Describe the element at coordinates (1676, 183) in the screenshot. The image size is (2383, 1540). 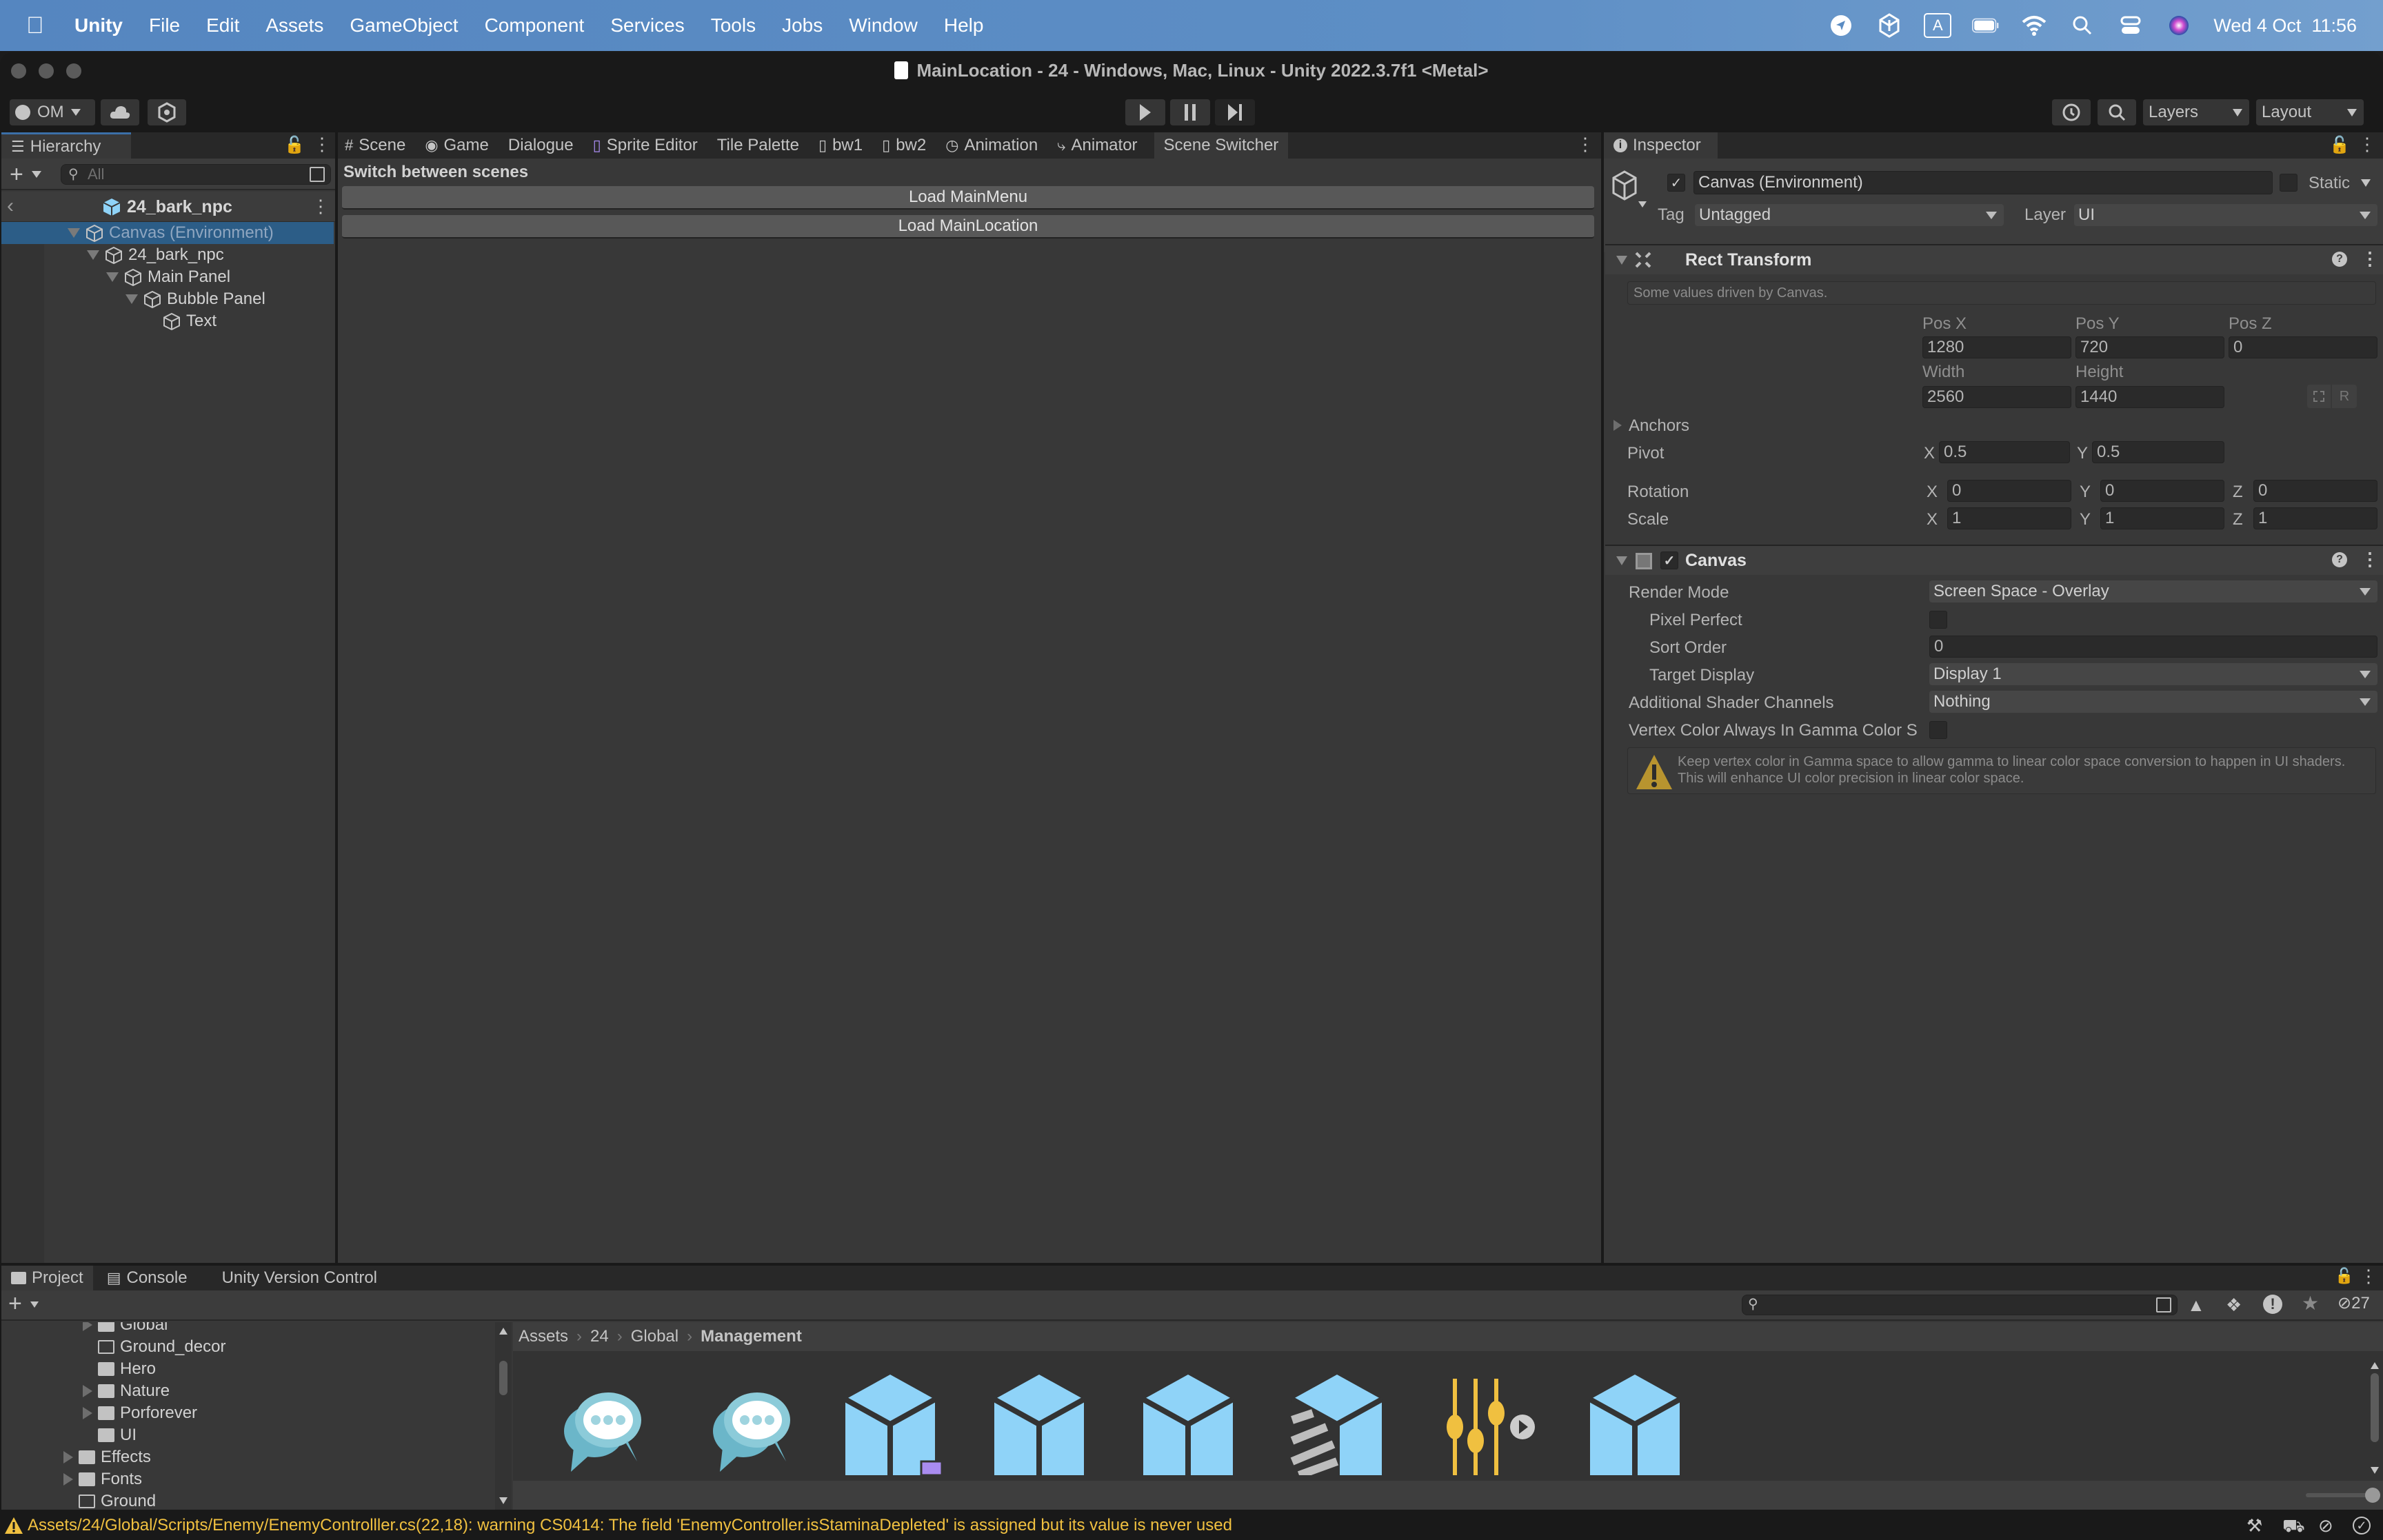
I see `gameobject-active-checkbox: ✓` at that location.